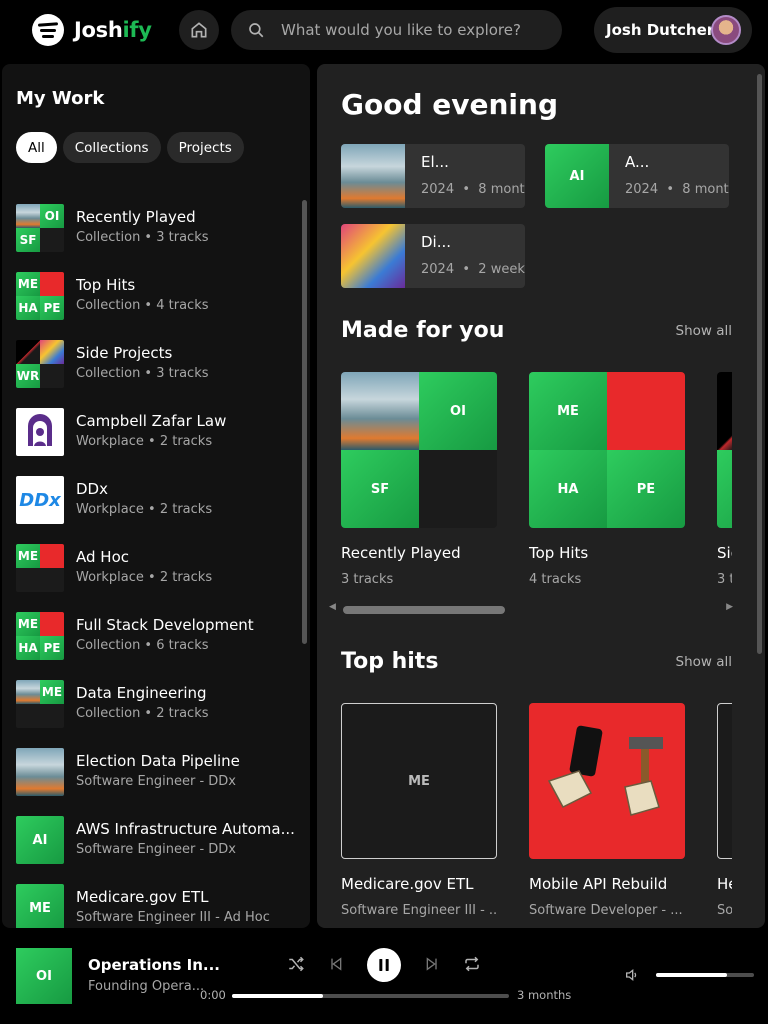 Image resolution: width=768 pixels, height=1024 pixels. I want to click on item-subtitle: Software Engineer III - Ad Hoc, so click(173, 917).